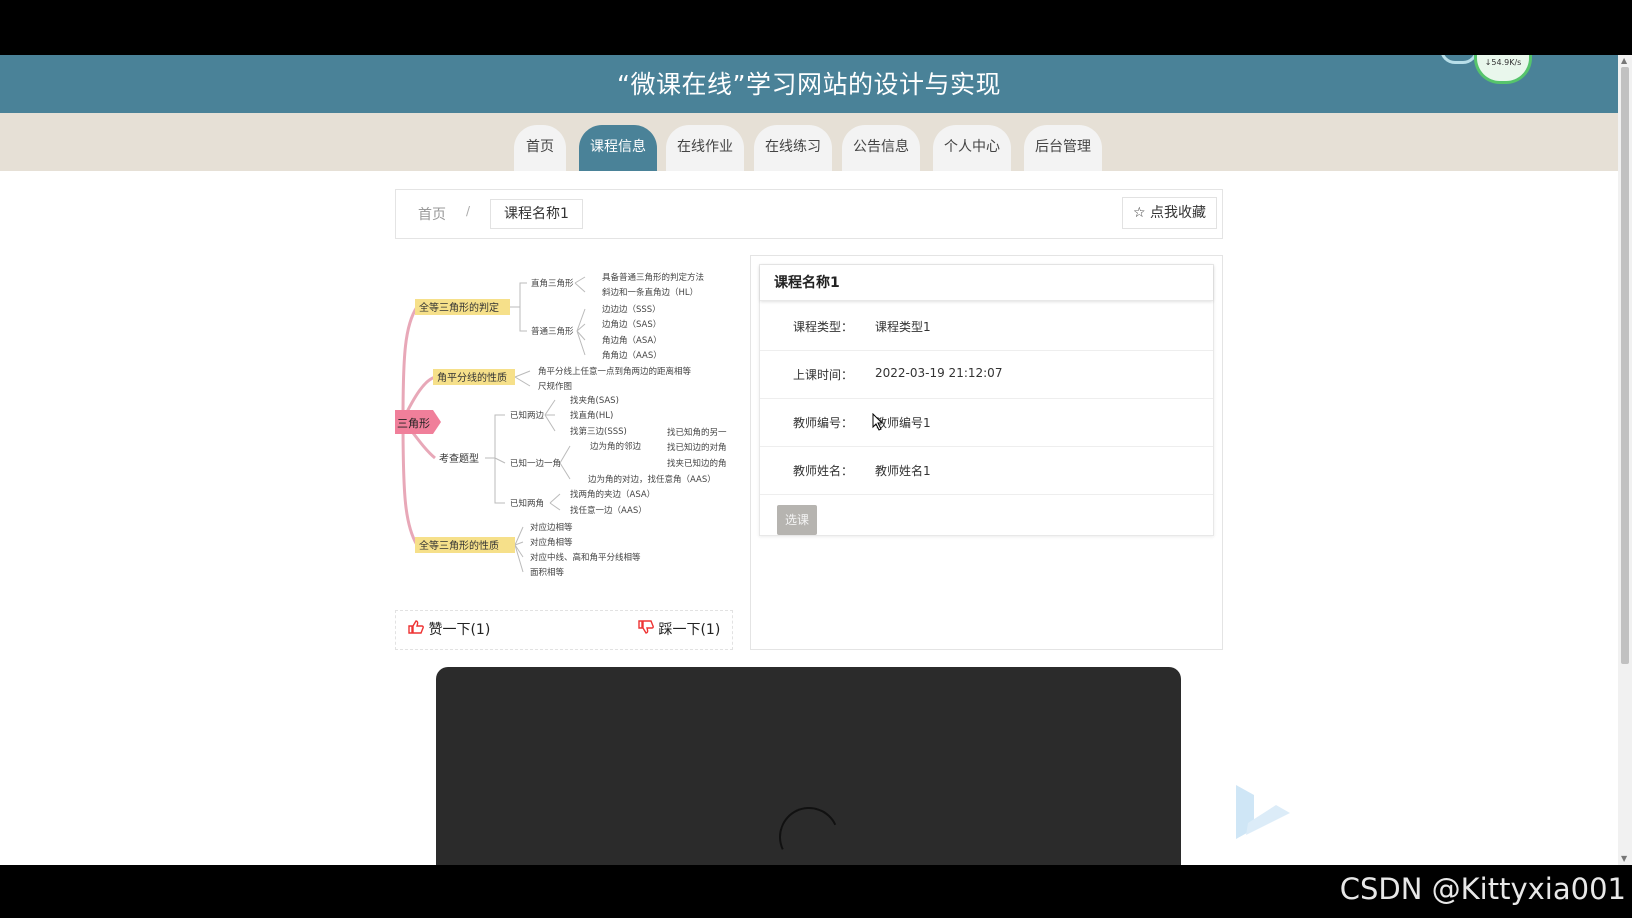 The image size is (1632, 918). What do you see at coordinates (823, 375) in the screenshot?
I see `info-label: 上课时间：` at bounding box center [823, 375].